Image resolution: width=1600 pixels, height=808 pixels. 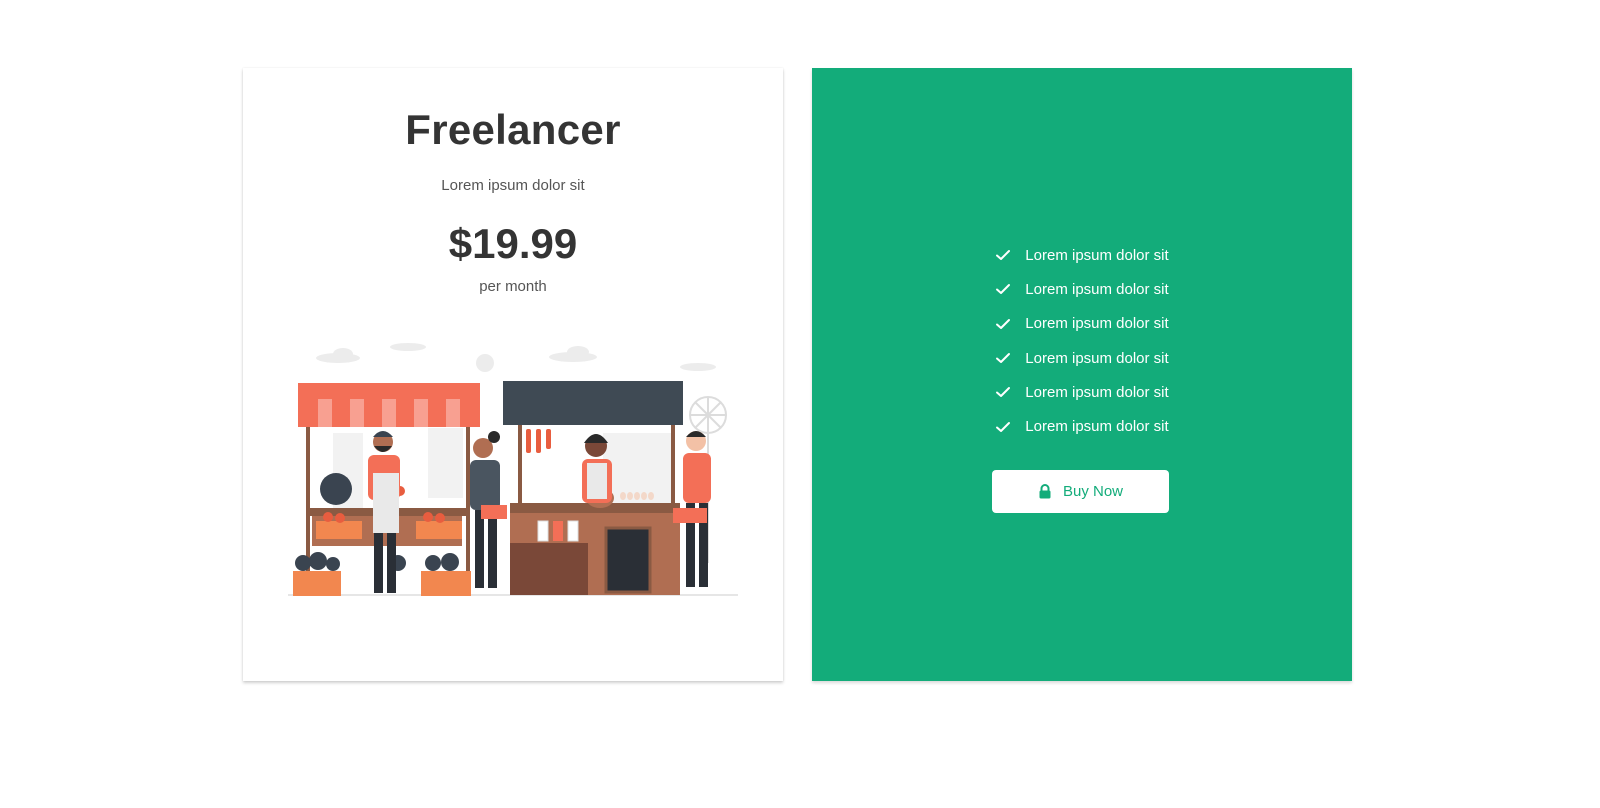 What do you see at coordinates (513, 129) in the screenshot?
I see `plan-title: Freelancer` at bounding box center [513, 129].